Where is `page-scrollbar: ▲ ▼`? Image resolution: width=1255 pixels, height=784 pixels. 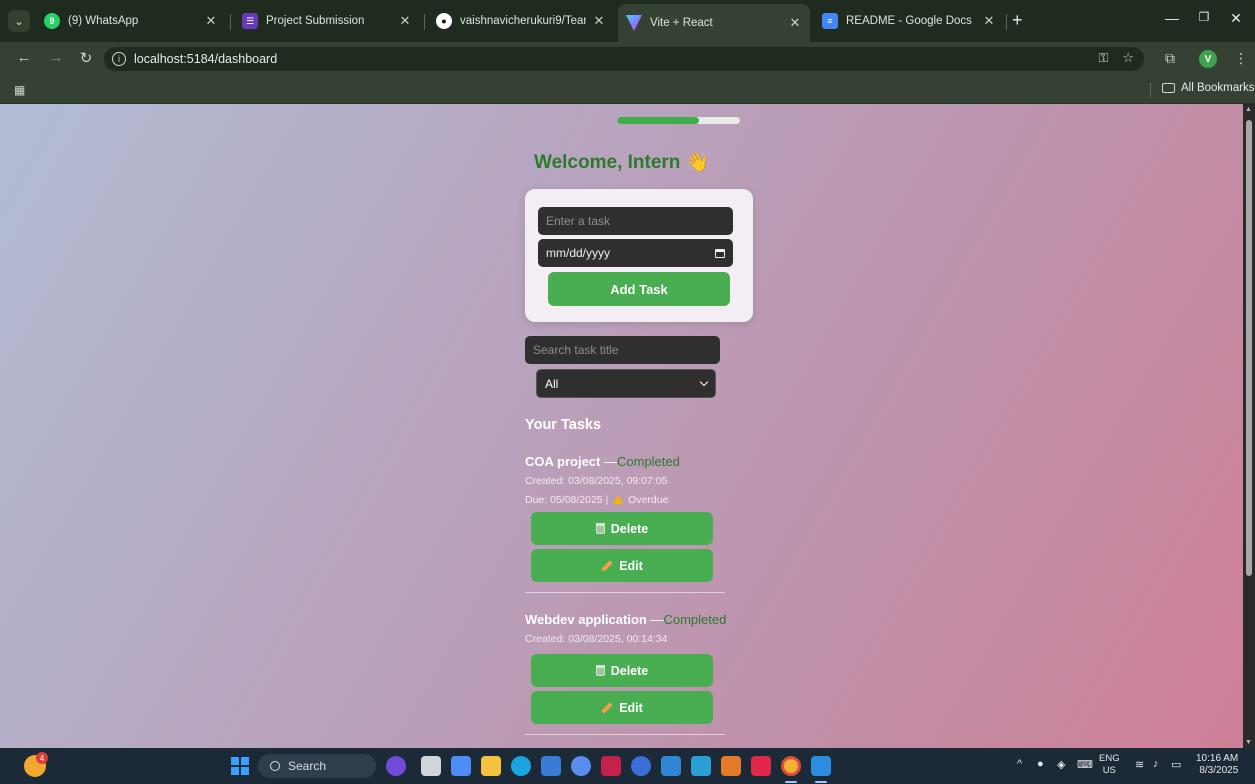 page-scrollbar: ▲ ▼ is located at coordinates (1249, 426).